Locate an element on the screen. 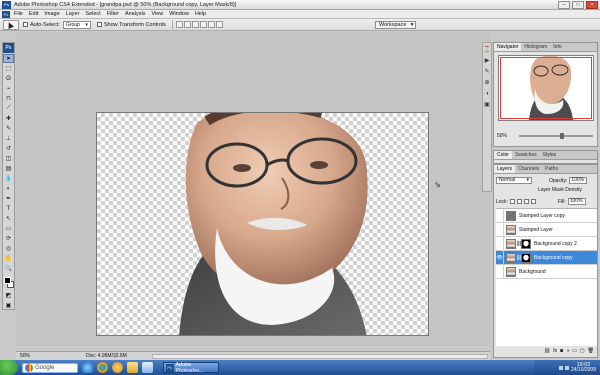 The image size is (600, 375). shape-tool-icon: ▭ is located at coordinates (8, 228).